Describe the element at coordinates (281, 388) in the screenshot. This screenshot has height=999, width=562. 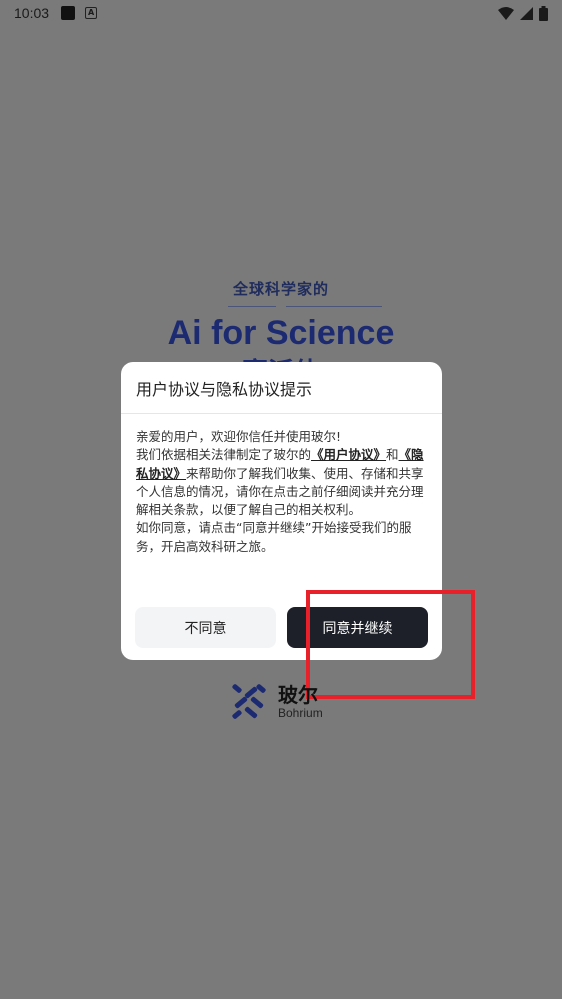
I see `dialog-title: 用户协议与隐私协议提示` at that location.